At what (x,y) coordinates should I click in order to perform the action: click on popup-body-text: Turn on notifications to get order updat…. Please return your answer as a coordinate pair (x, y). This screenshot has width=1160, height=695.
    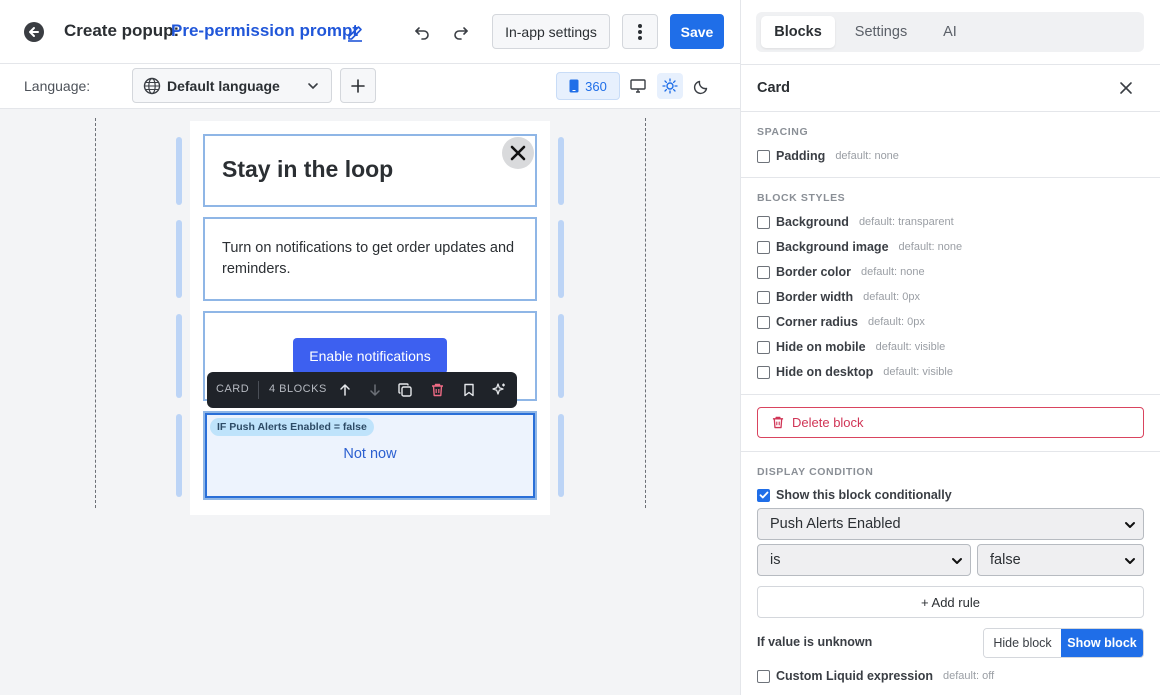
    Looking at the image, I should click on (368, 258).